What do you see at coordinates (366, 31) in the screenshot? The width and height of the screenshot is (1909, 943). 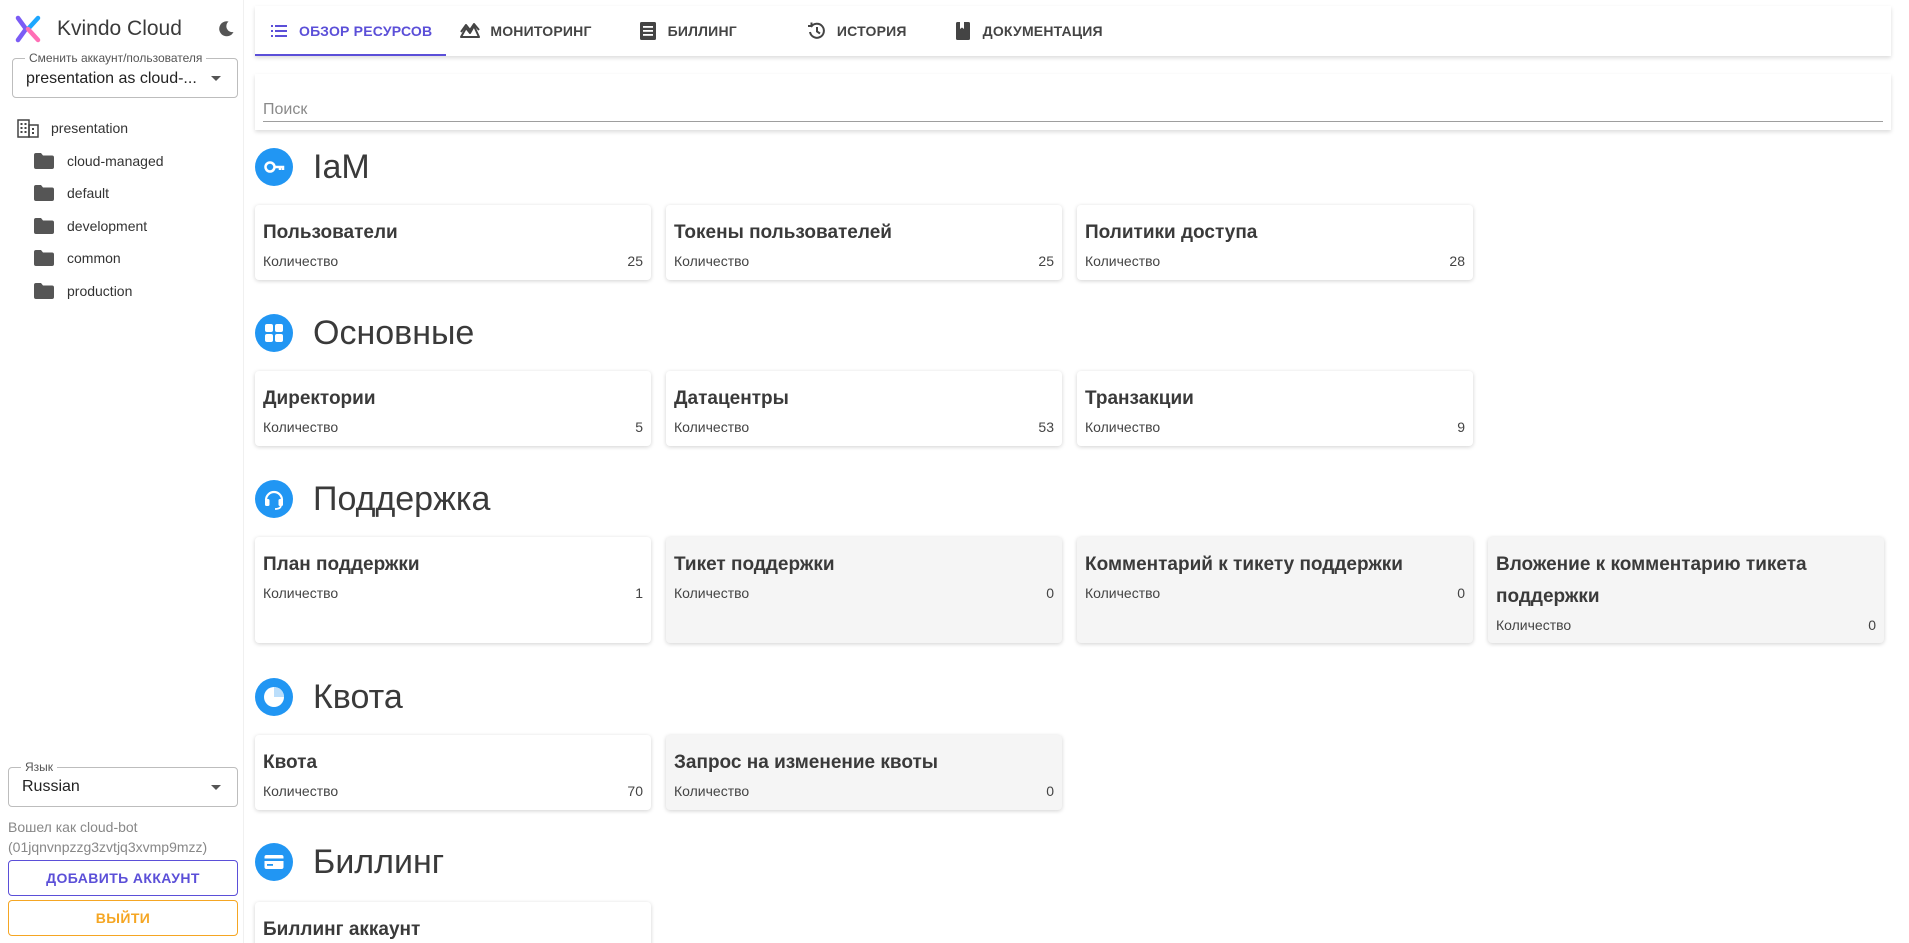 I see `tab-label: ОБЗОР РЕСУРСОВ` at bounding box center [366, 31].